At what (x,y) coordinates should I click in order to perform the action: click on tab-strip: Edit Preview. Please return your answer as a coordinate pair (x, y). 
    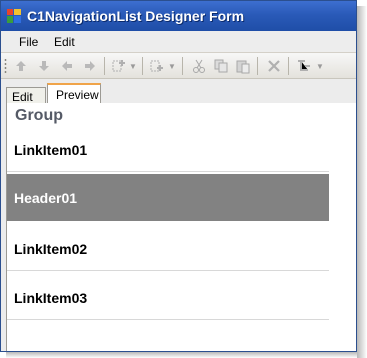
    Looking at the image, I should click on (178, 91).